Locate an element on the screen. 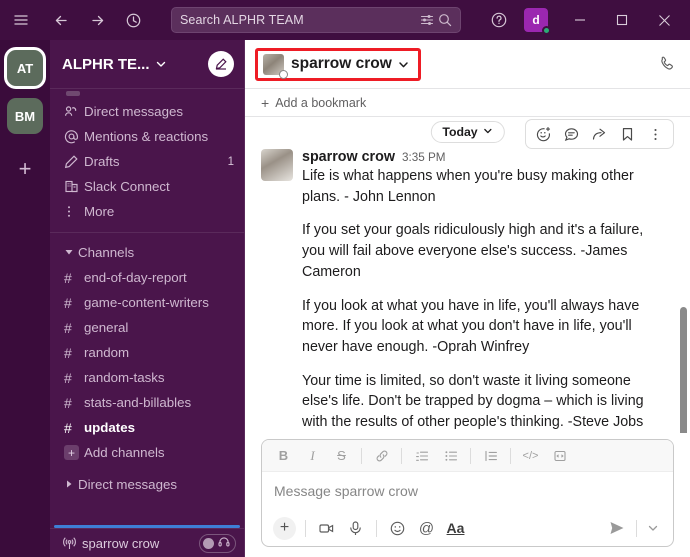 Image resolution: width=690 pixels, height=557 pixels. thread-reply-icon is located at coordinates (571, 134).